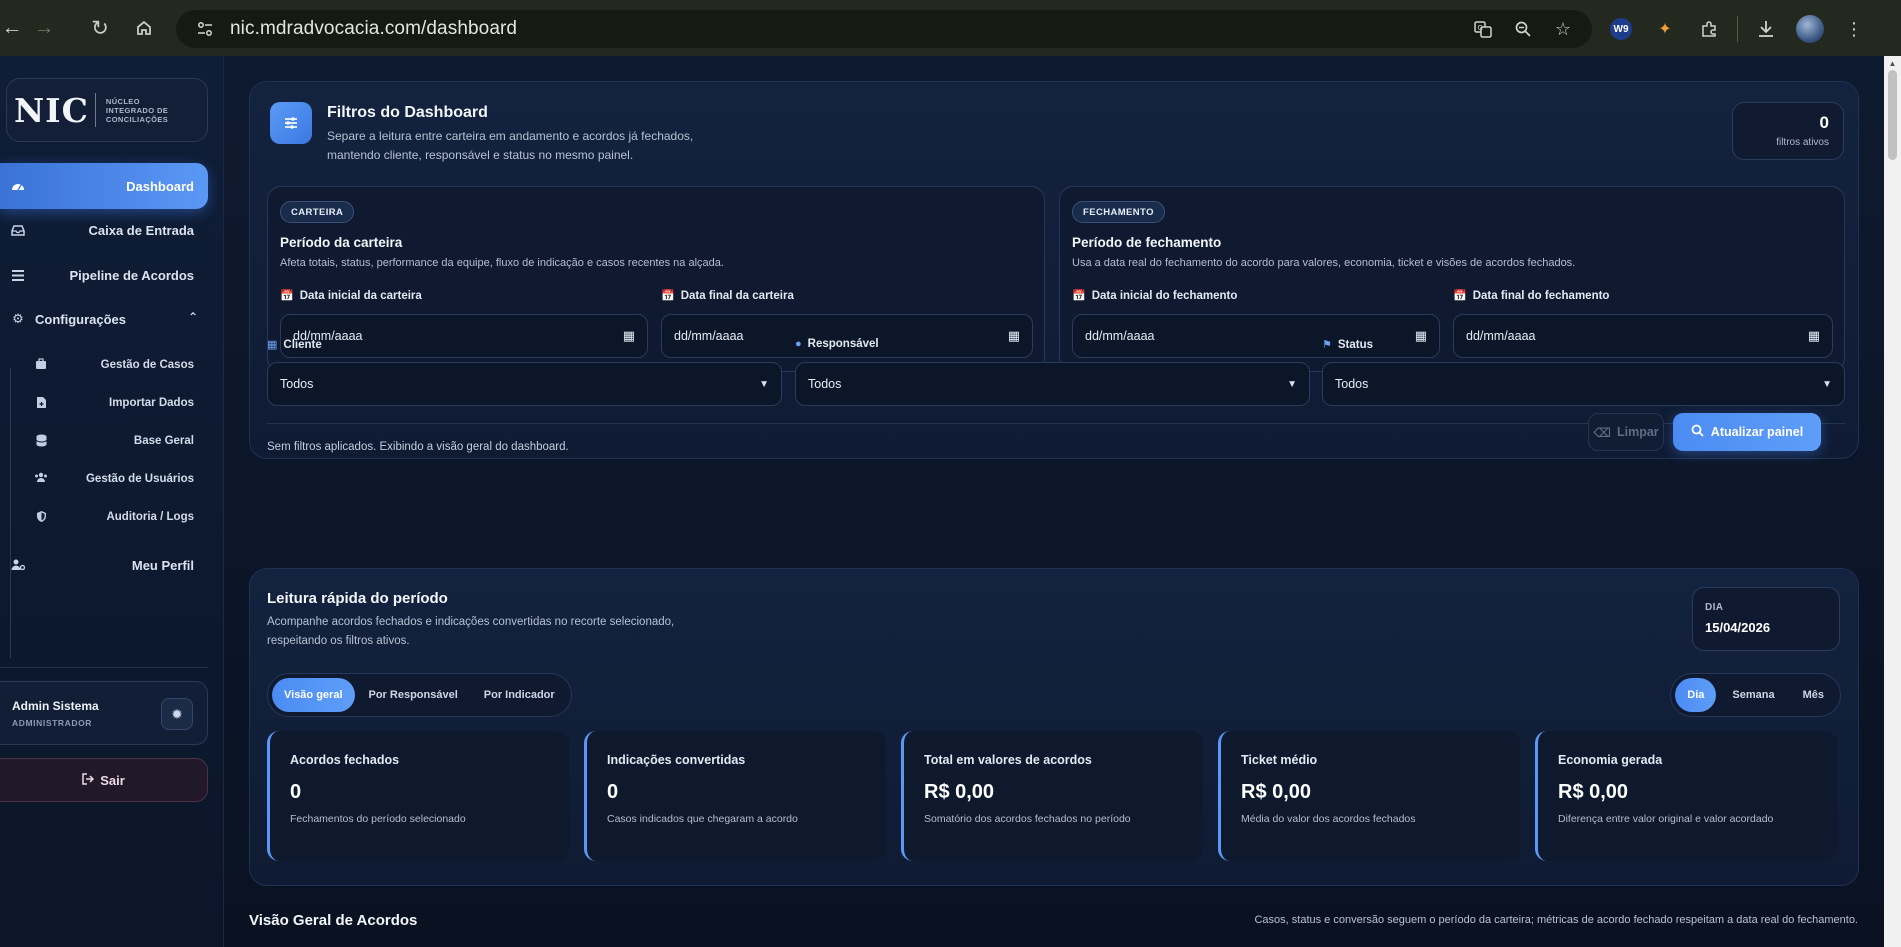 The image size is (1901, 947). I want to click on download-icon, so click(1766, 29).